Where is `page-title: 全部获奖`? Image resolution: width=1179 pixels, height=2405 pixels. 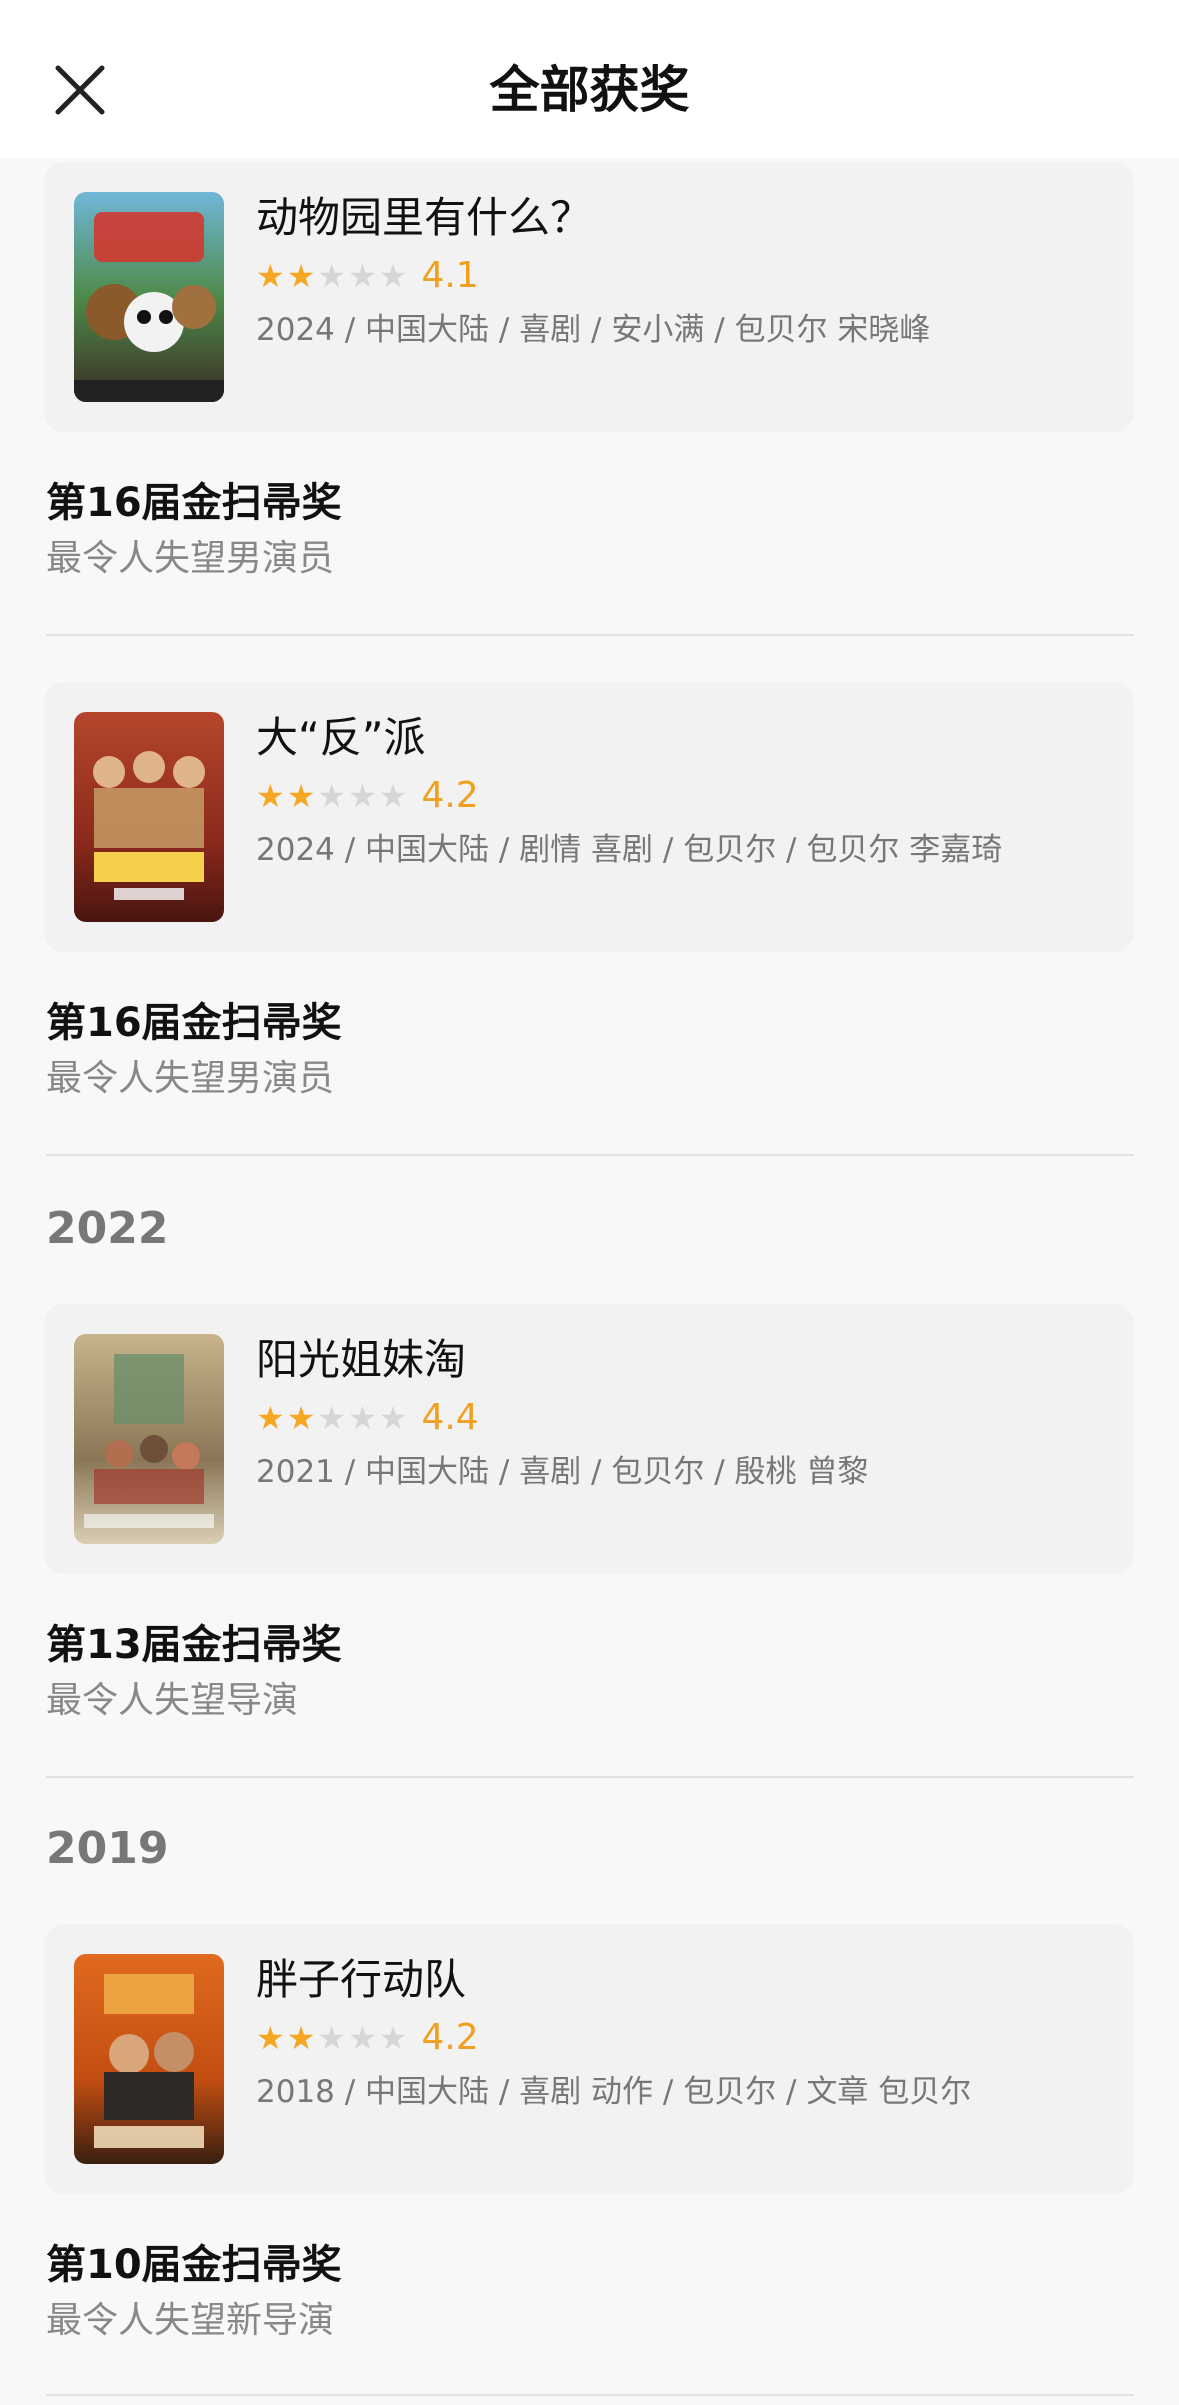 page-title: 全部获奖 is located at coordinates (589, 90).